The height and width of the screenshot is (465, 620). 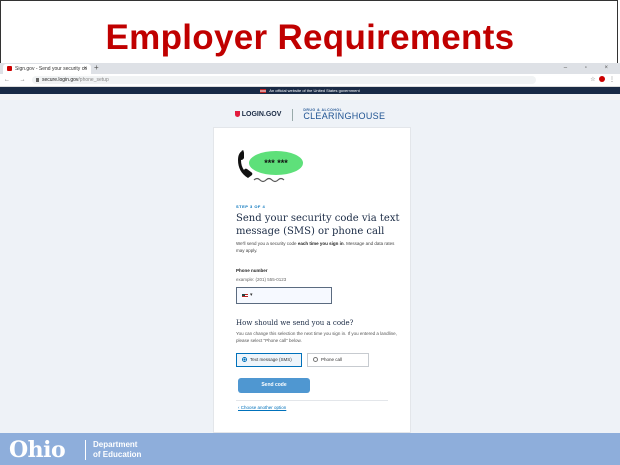 I want to click on option-text-message: Text message (SMS), so click(x=269, y=360).